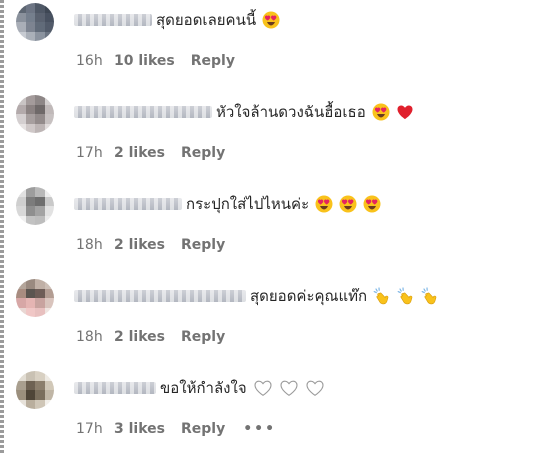  I want to click on comment-meta: 16h 10 likes Reply, so click(155, 61).